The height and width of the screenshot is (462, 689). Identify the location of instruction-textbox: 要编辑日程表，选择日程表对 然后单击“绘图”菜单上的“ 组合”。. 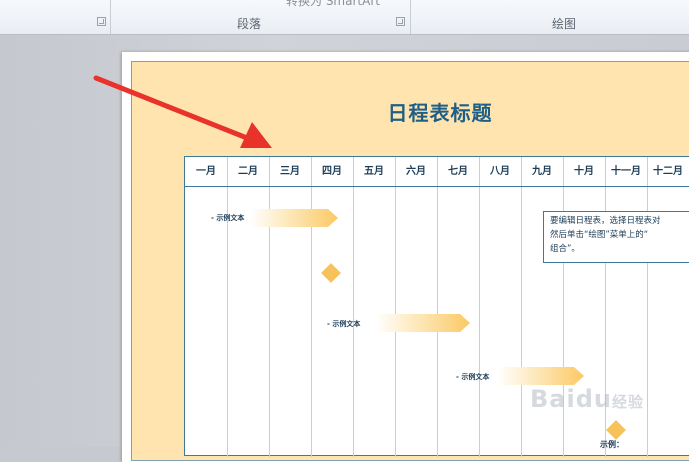
(616, 237).